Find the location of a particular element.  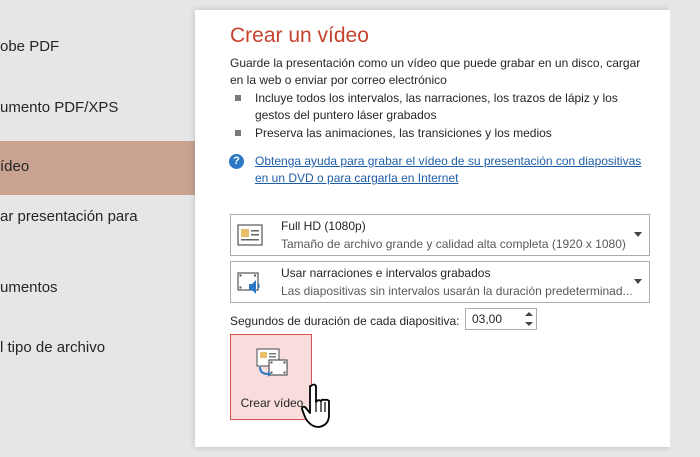

presentation-quality-icon is located at coordinates (250, 235).